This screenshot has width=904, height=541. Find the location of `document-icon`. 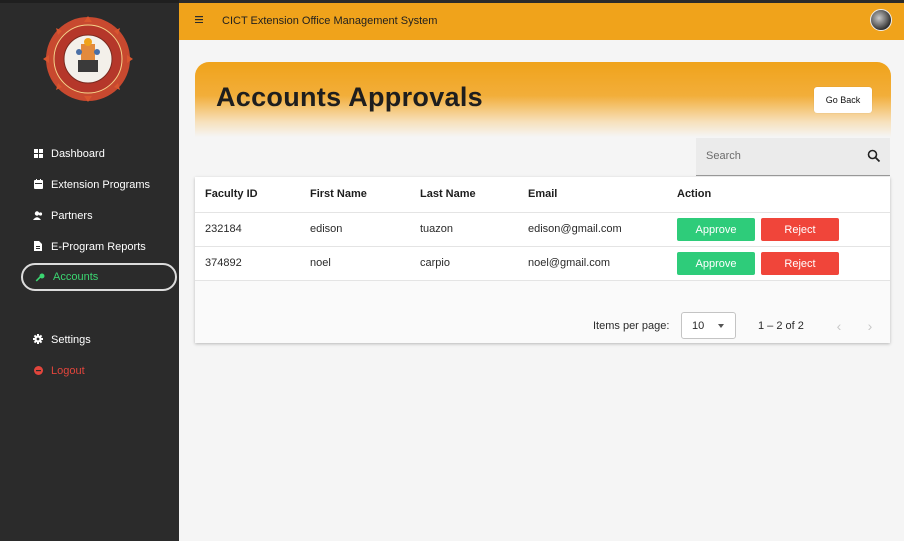

document-icon is located at coordinates (38, 246).